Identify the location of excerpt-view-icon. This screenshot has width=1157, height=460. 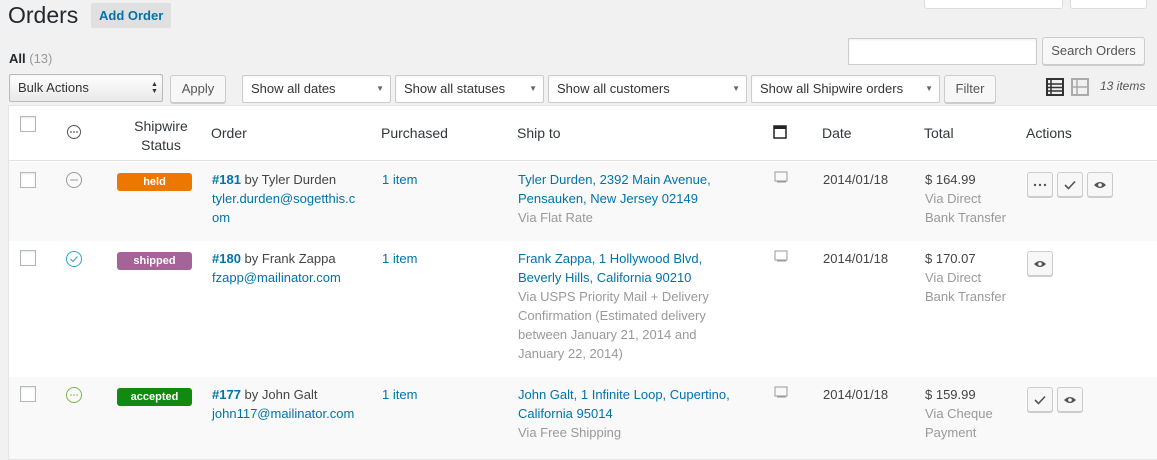
(1080, 87).